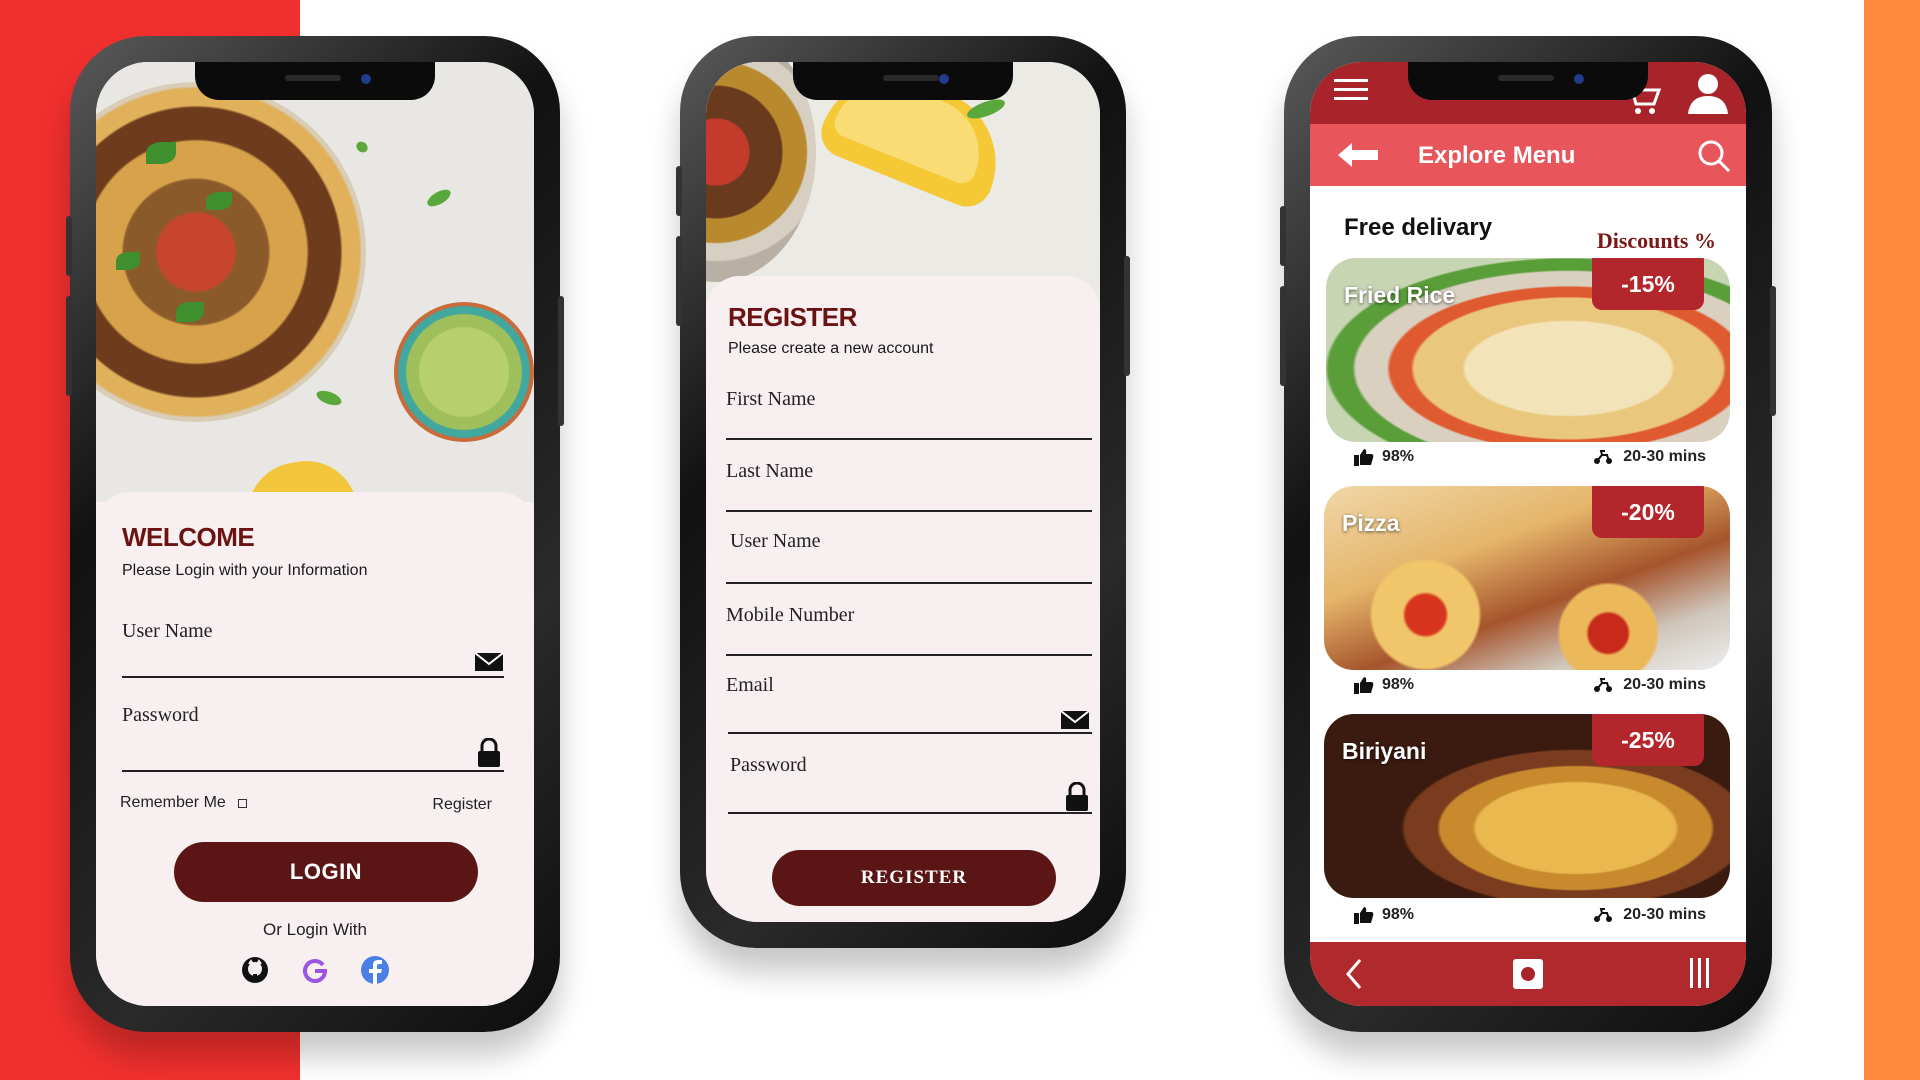 This screenshot has width=1920, height=1080. Describe the element at coordinates (1371, 523) in the screenshot. I see `food-name: Pizza` at that location.